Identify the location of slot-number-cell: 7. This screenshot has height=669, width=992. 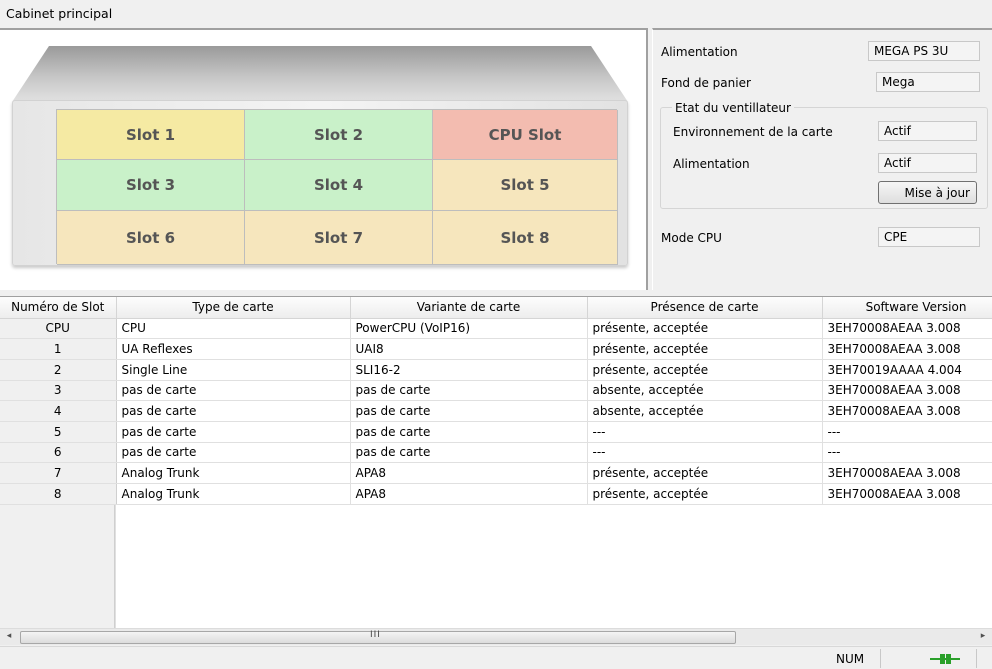
(58, 473).